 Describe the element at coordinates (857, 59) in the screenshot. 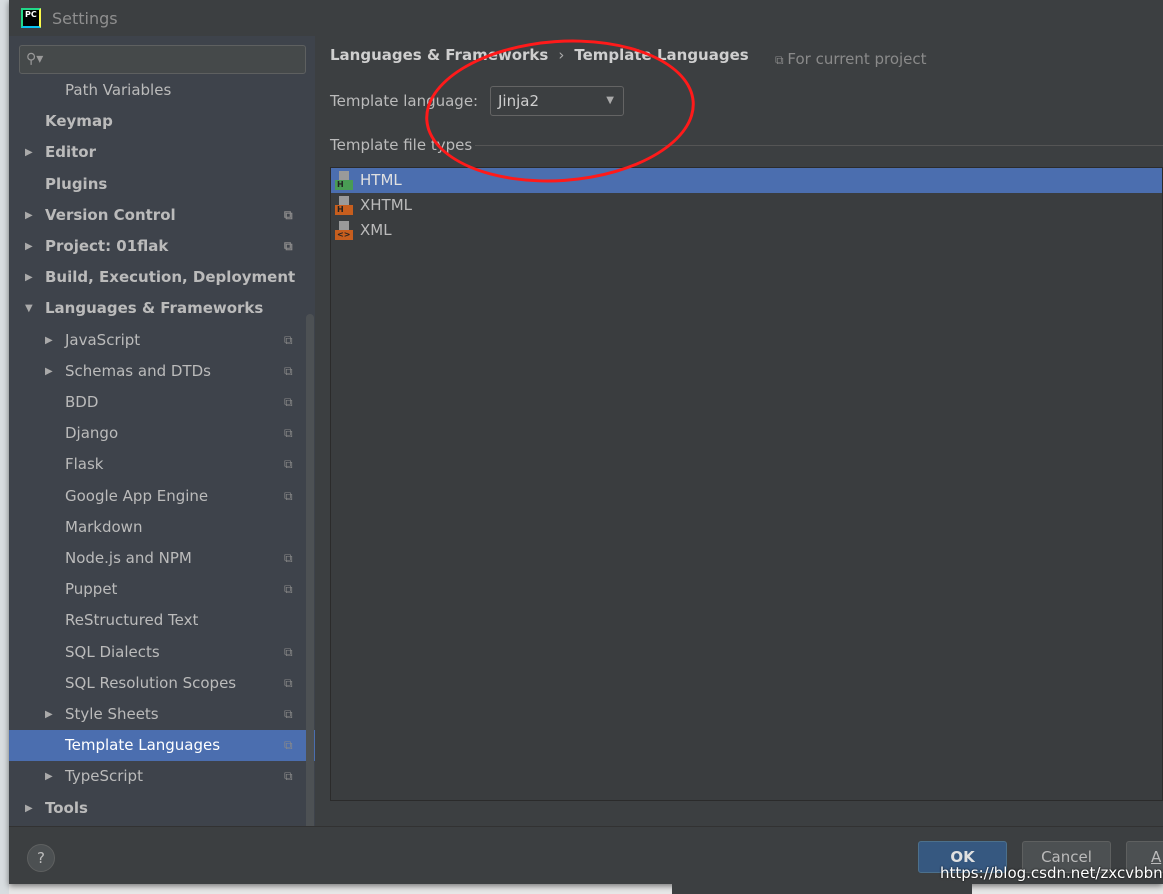

I see `for-current-project-label: For current project` at that location.